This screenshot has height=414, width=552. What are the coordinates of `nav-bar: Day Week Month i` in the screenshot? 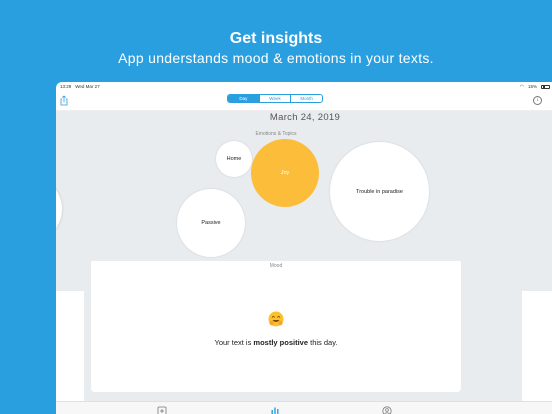 It's located at (304, 101).